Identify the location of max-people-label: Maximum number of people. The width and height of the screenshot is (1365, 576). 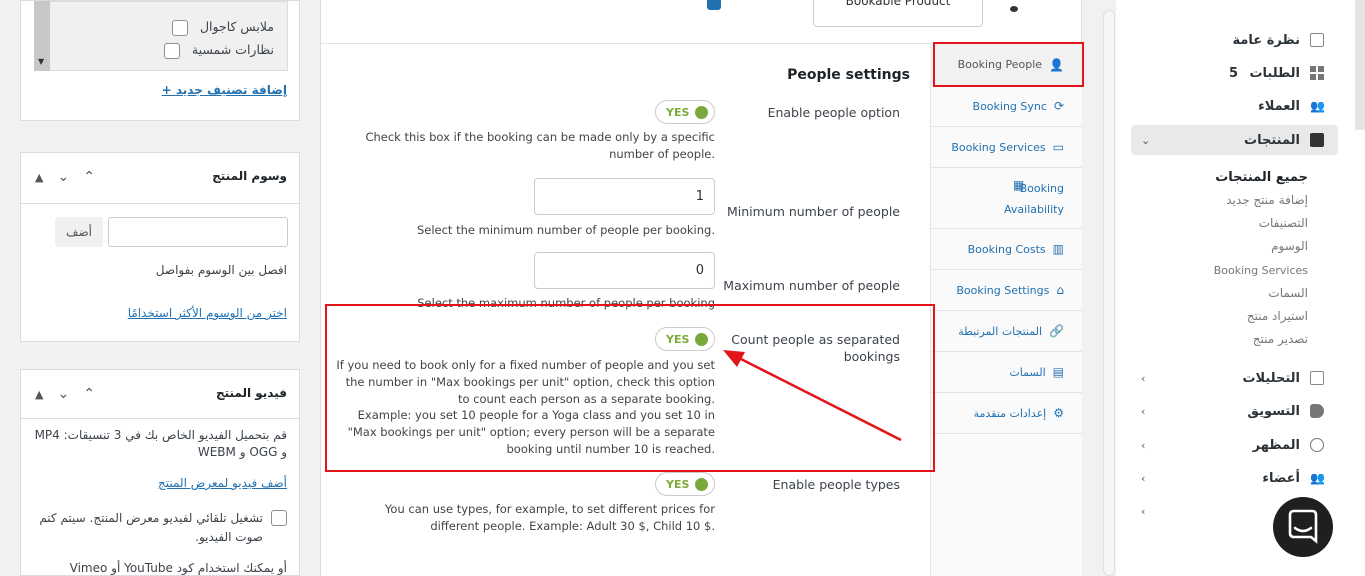
(811, 285).